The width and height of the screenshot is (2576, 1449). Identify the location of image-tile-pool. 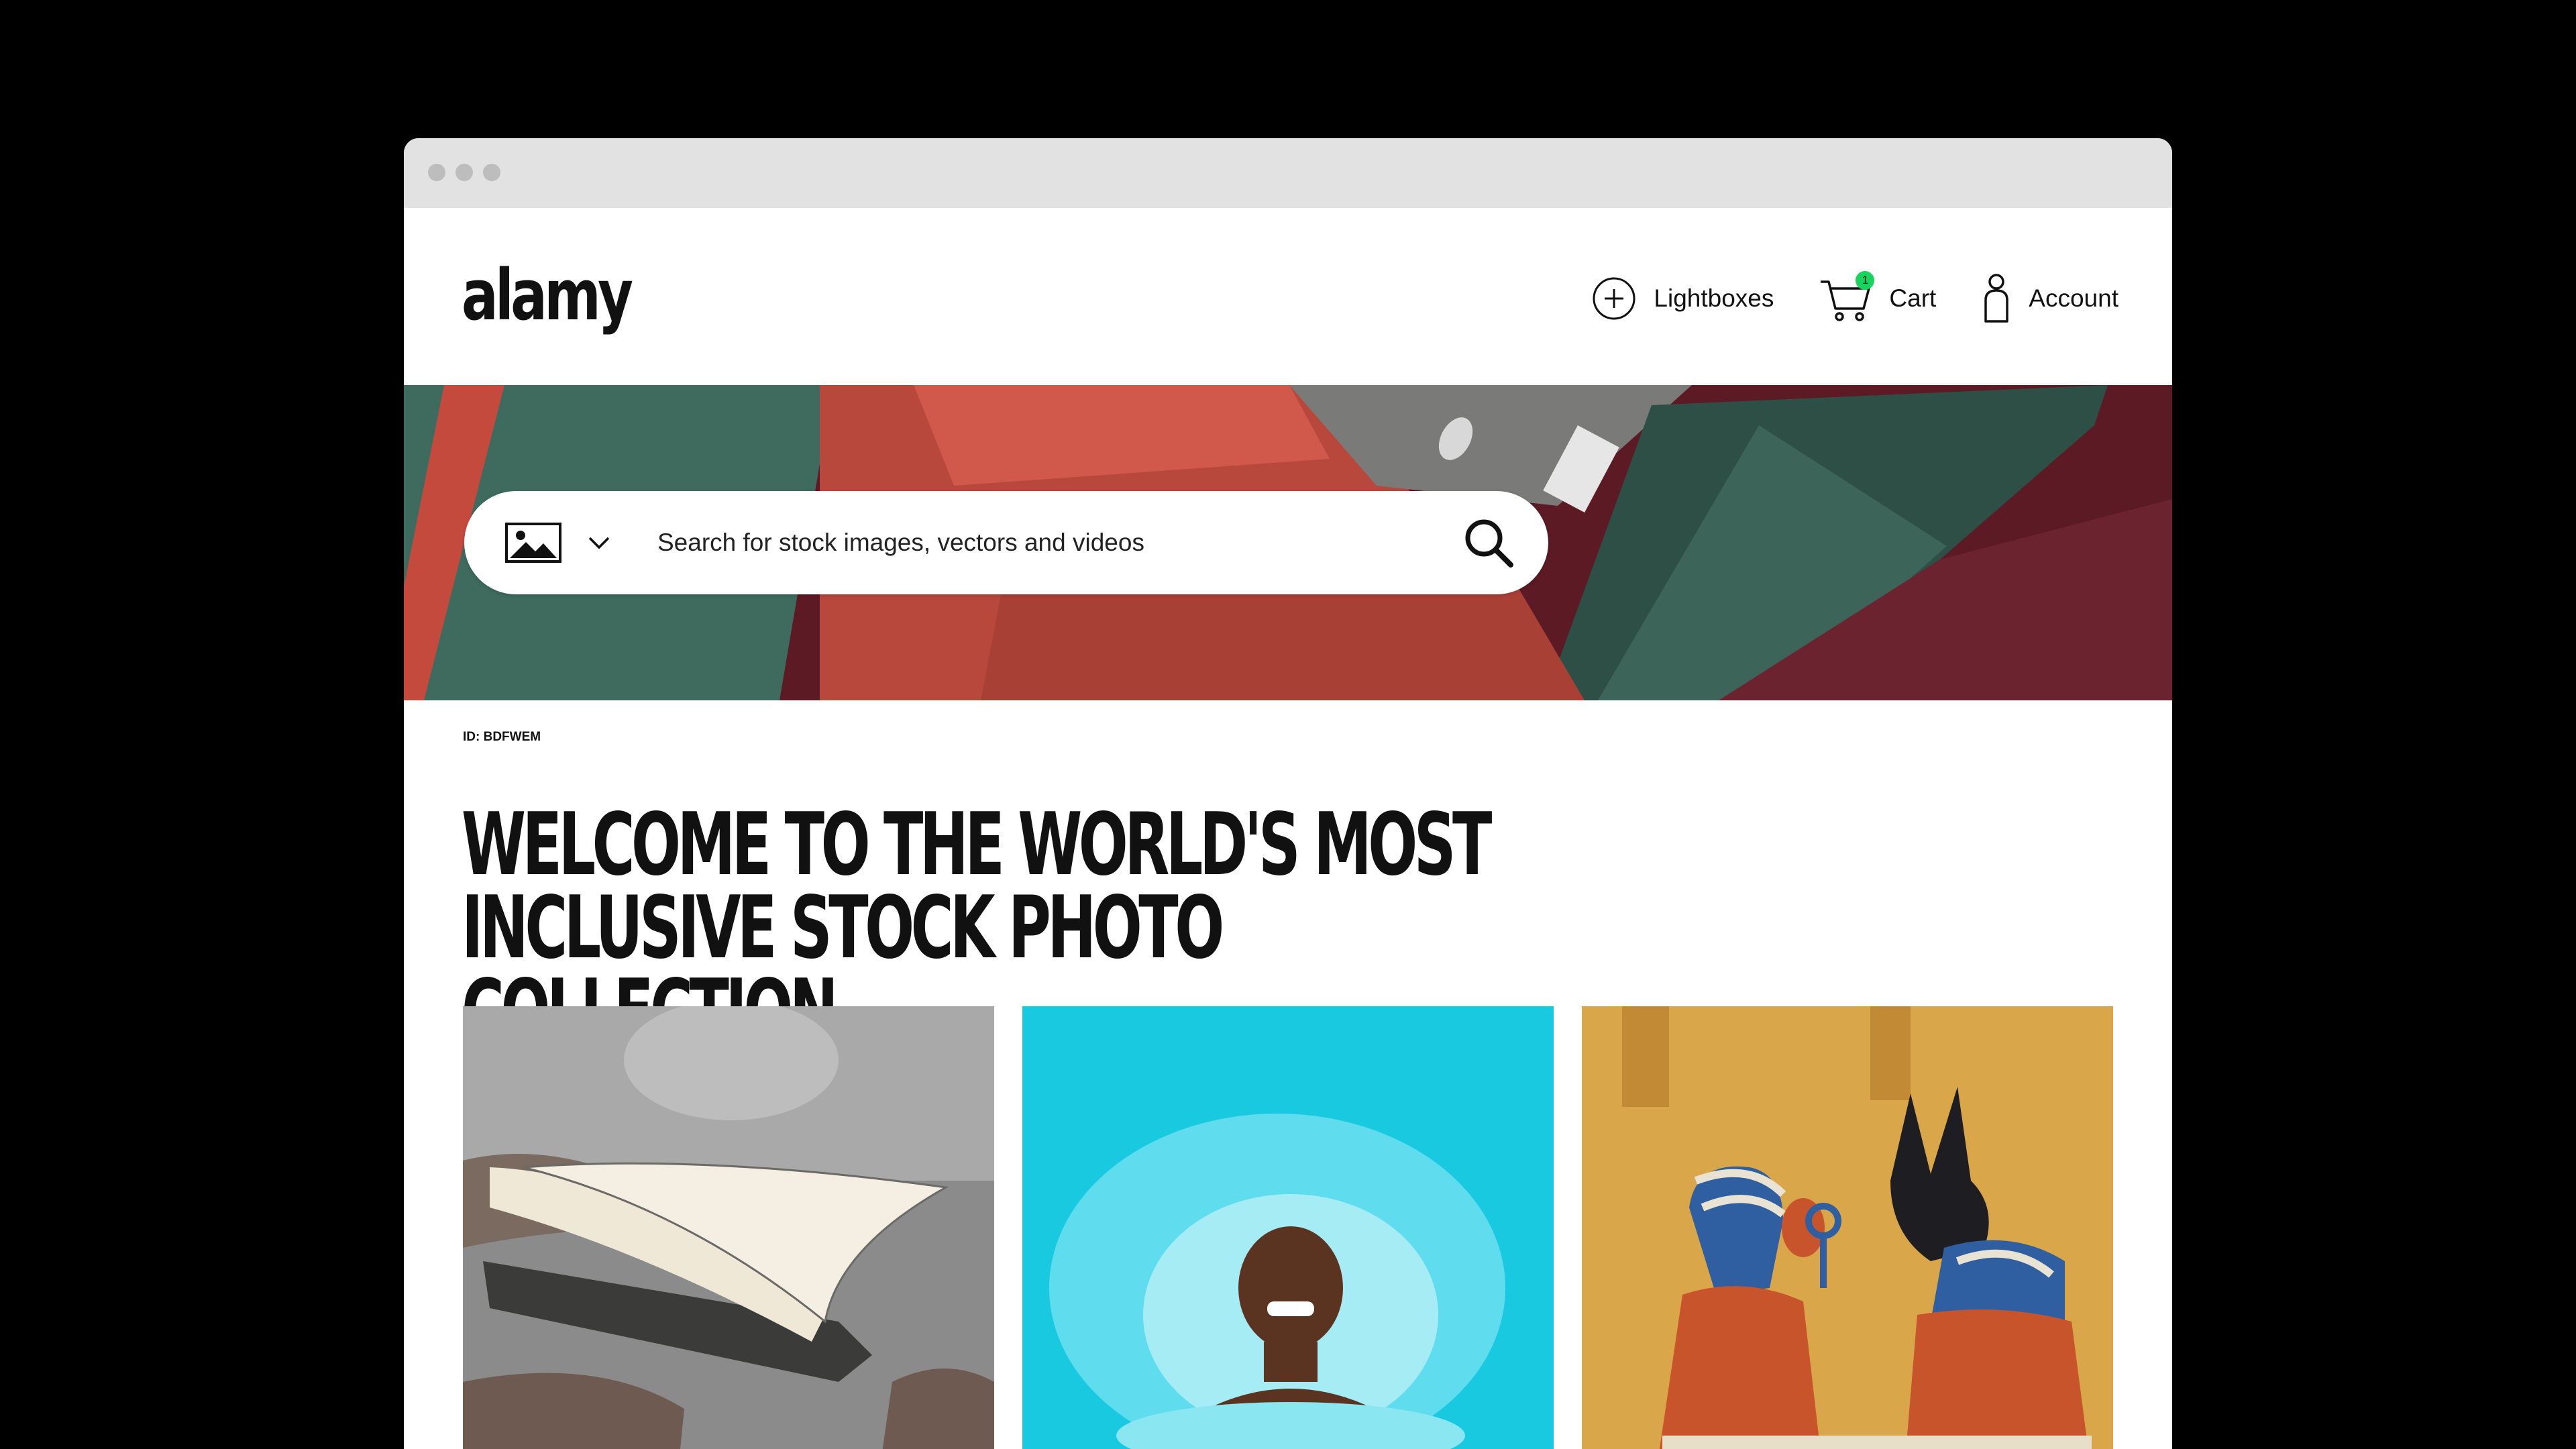
(1288, 1227).